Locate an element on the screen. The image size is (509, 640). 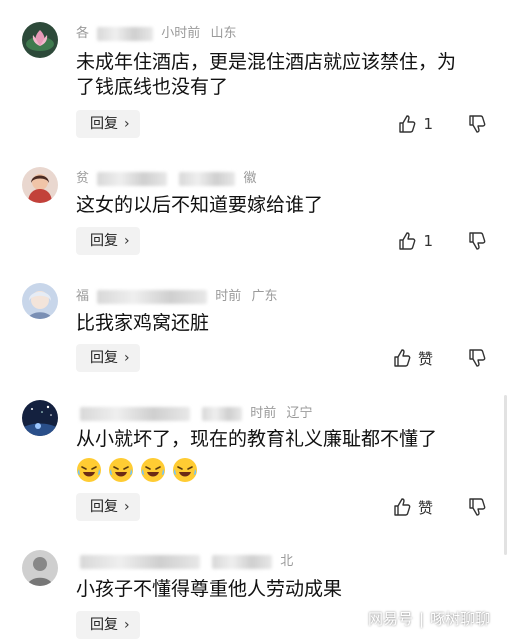
emoji-row is located at coordinates (137, 470).